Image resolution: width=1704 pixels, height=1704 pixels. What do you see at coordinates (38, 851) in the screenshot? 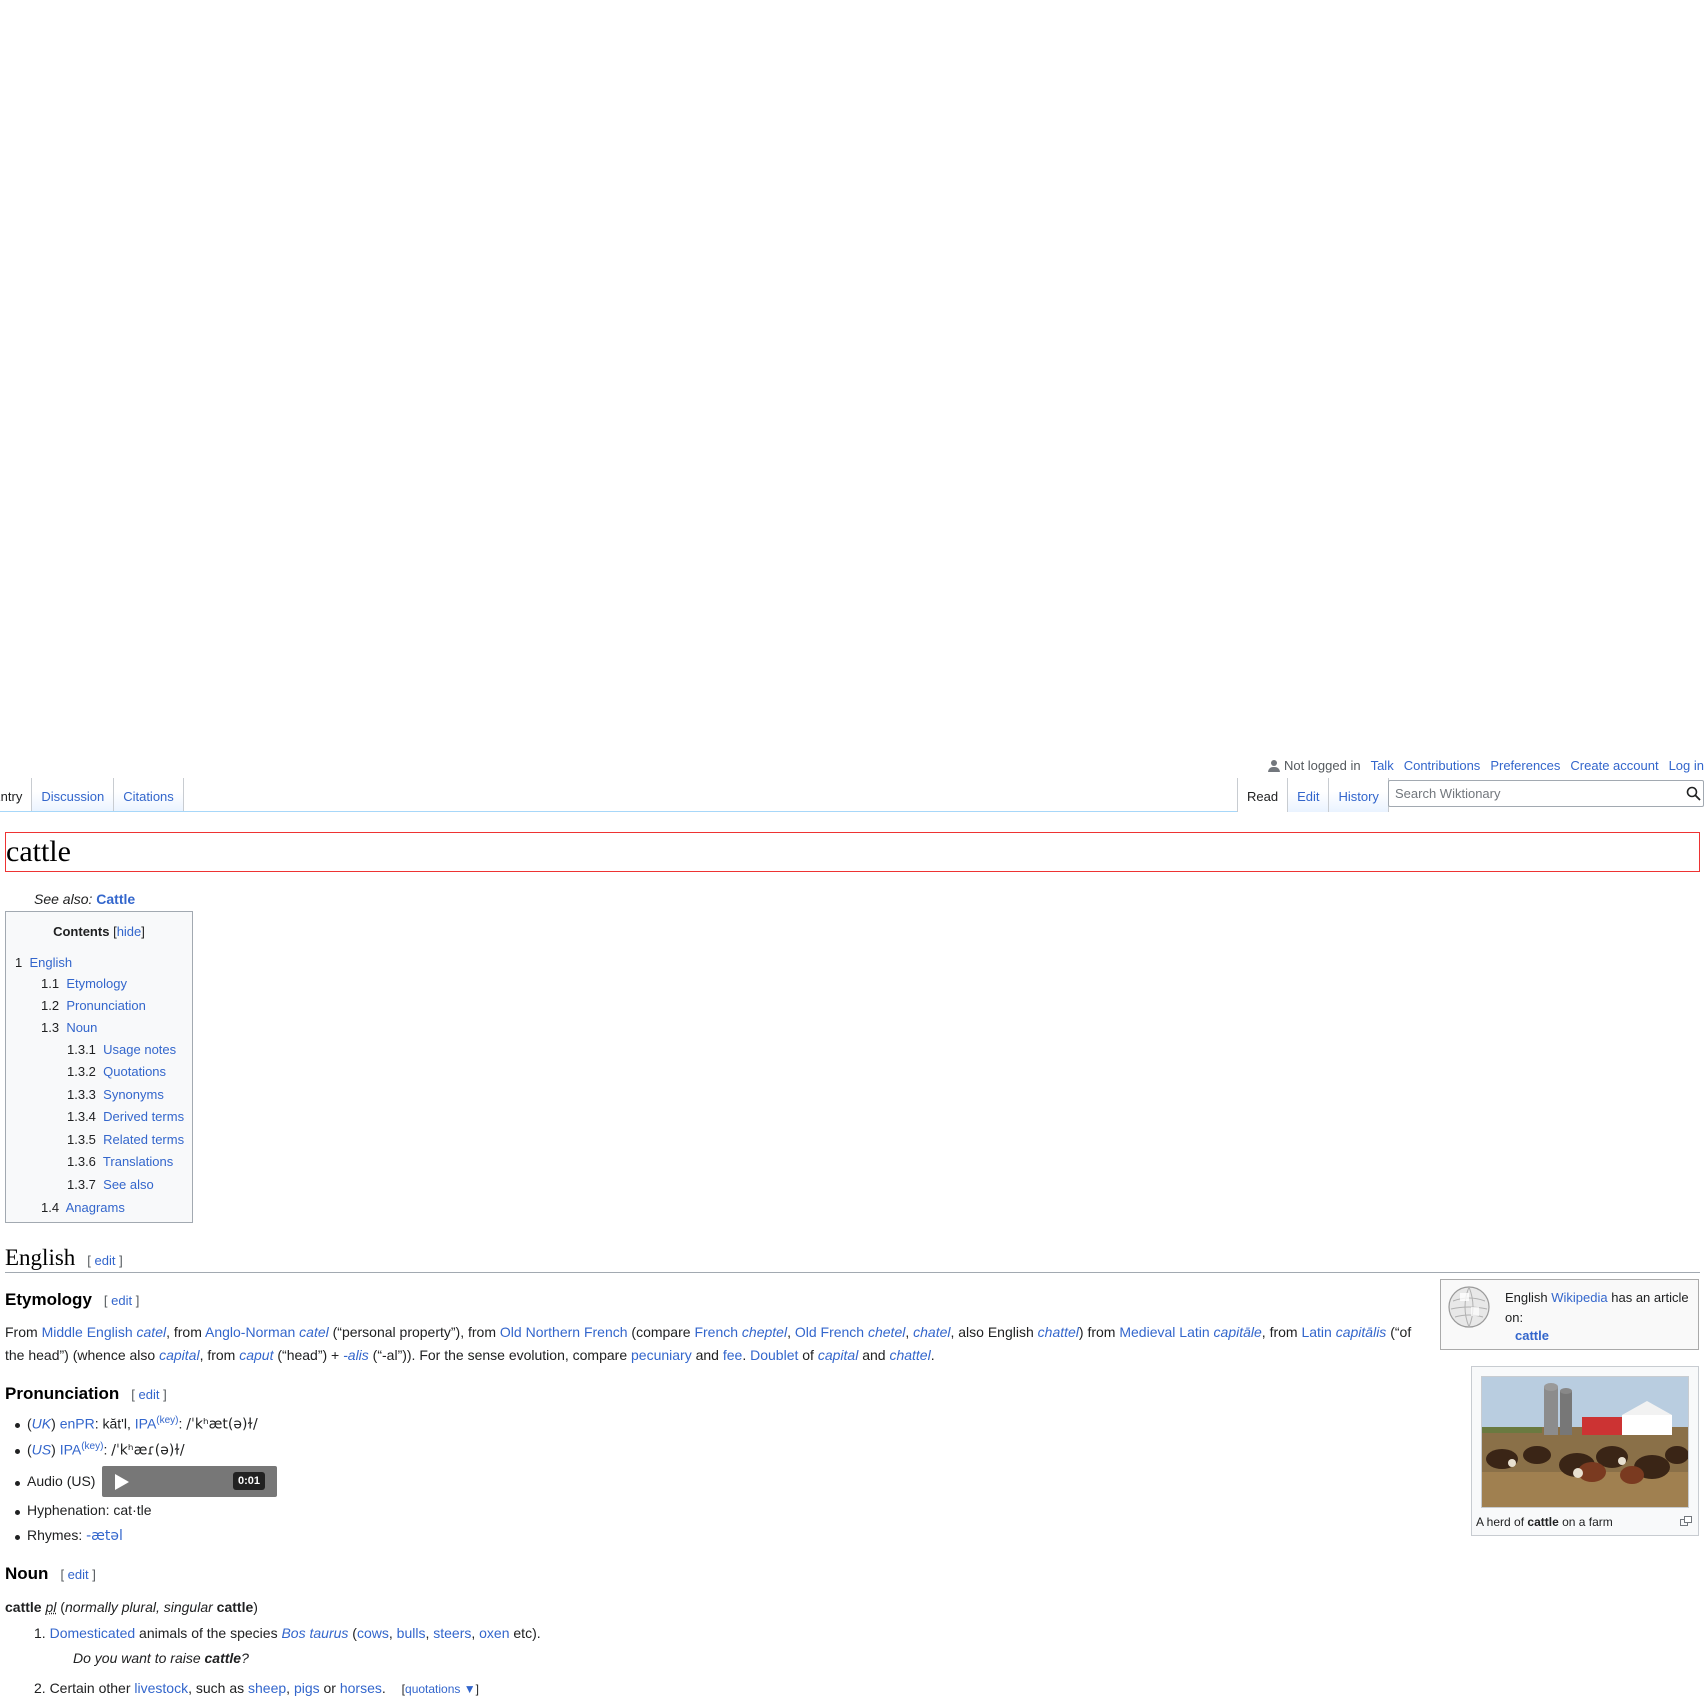
I see `page-title: cattle` at bounding box center [38, 851].